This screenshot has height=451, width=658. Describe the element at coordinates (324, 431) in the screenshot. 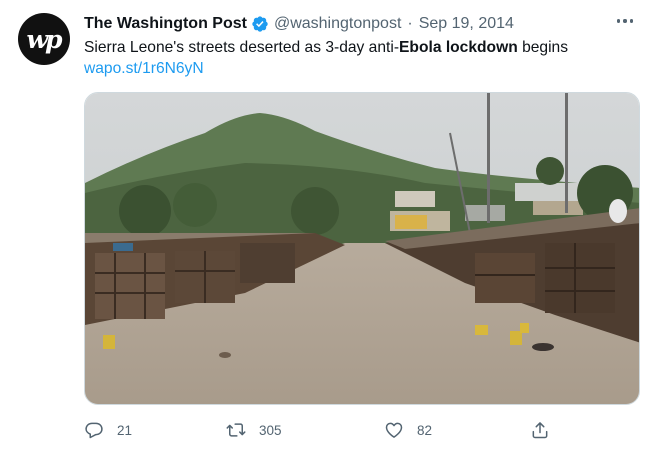

I see `tweet-actions: 21 305 82` at that location.